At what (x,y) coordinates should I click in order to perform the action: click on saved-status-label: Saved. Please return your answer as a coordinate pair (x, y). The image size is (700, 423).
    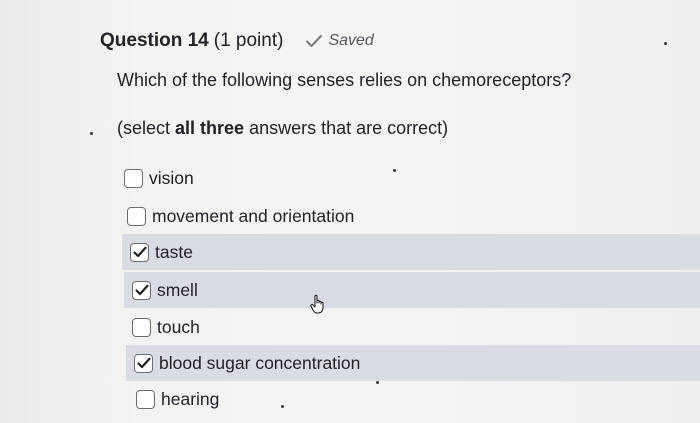
    Looking at the image, I should click on (351, 40).